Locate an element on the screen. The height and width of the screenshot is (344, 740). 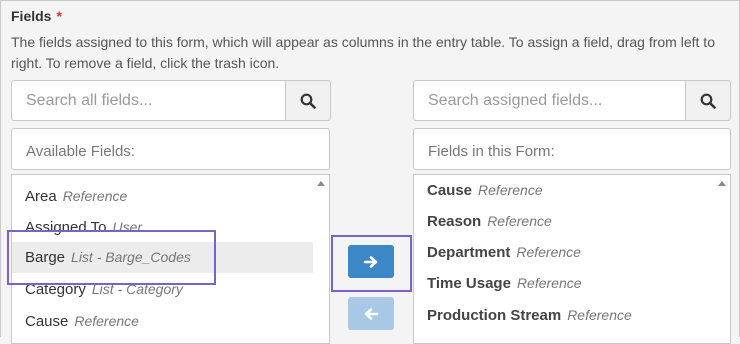
available-search is located at coordinates (171, 100).